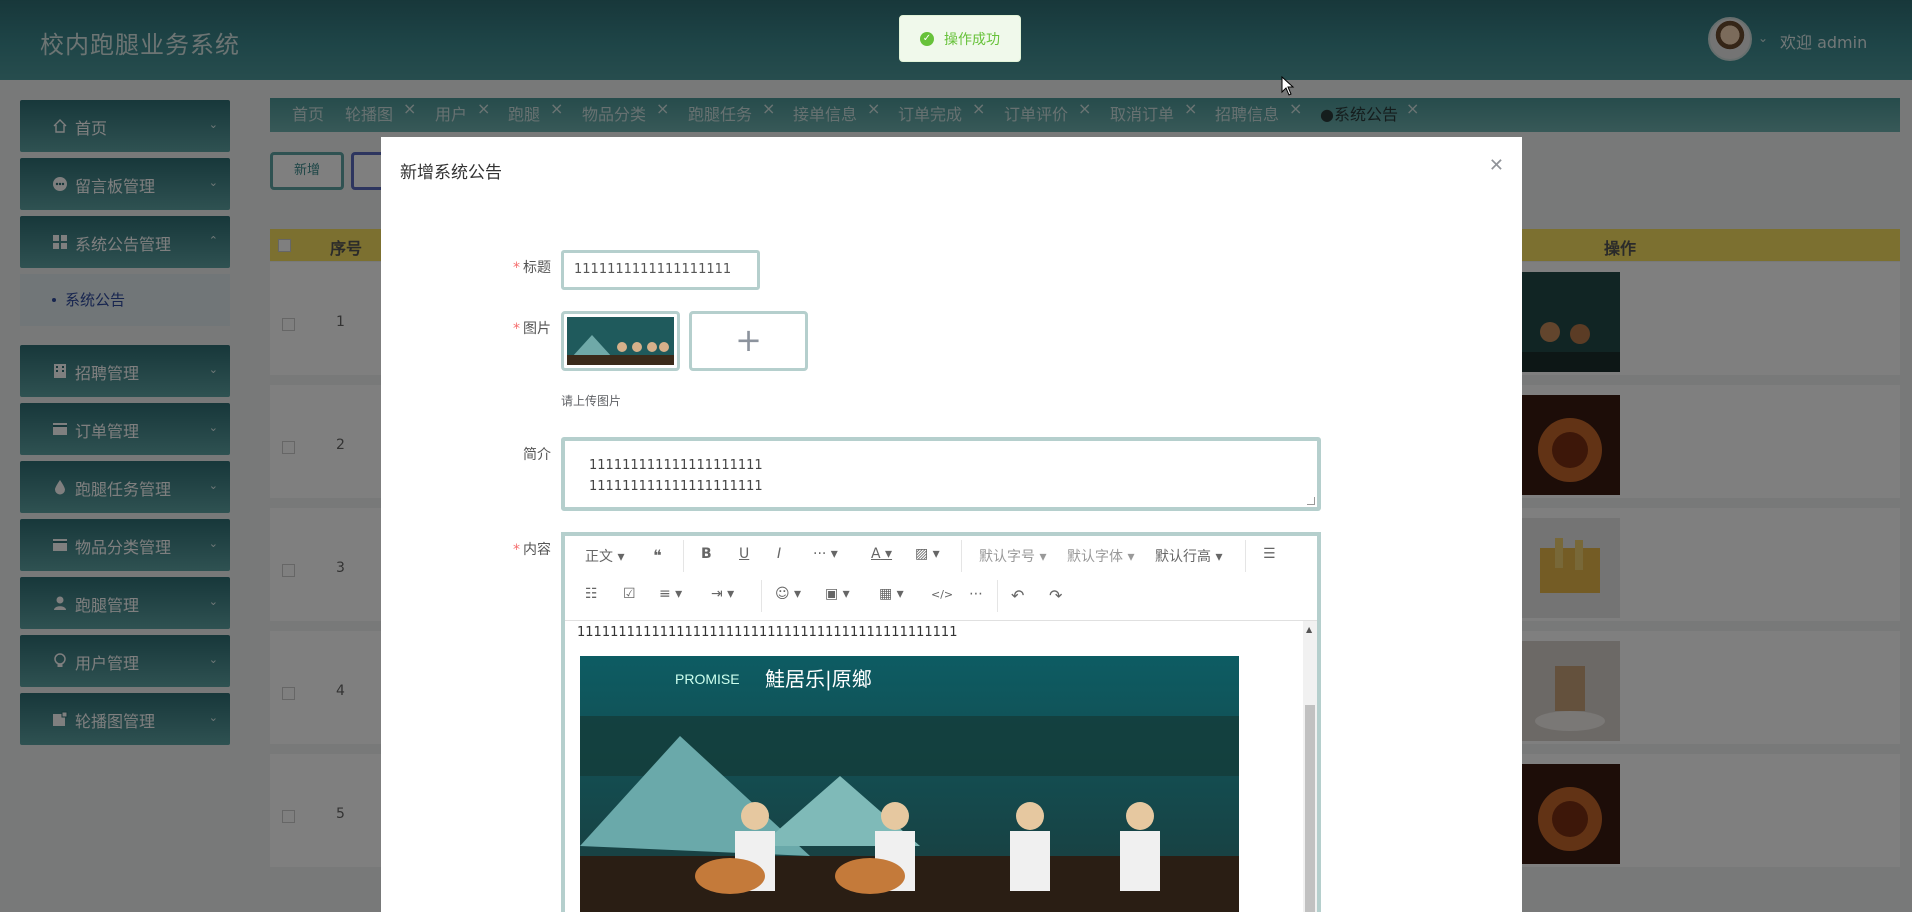  What do you see at coordinates (1310, 808) in the screenshot?
I see `scrollbar-thumb` at bounding box center [1310, 808].